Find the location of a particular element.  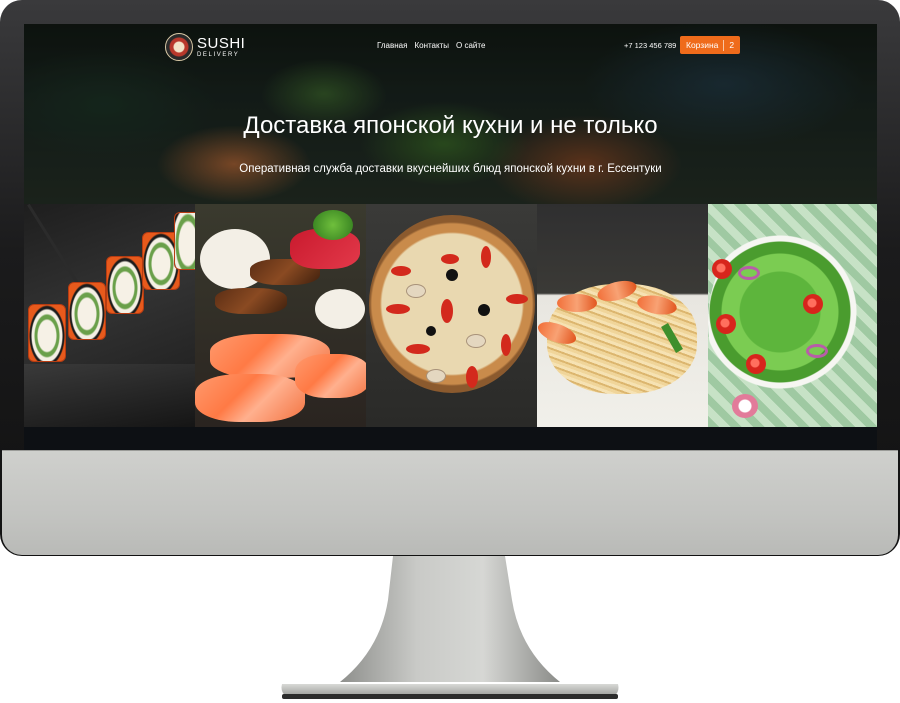

cart-count-badge: 2 is located at coordinates (732, 45).